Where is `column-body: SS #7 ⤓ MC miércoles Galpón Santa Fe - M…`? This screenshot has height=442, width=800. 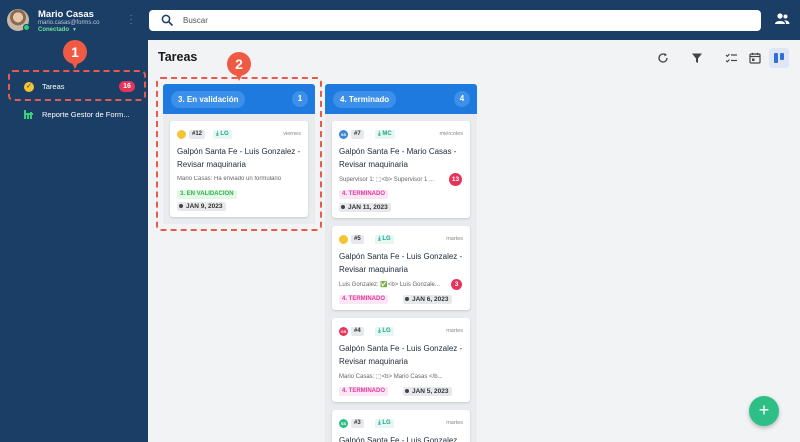
column-body: SS #7 ⤓ MC miércoles Galpón Santa Fe - M… is located at coordinates (401, 278).